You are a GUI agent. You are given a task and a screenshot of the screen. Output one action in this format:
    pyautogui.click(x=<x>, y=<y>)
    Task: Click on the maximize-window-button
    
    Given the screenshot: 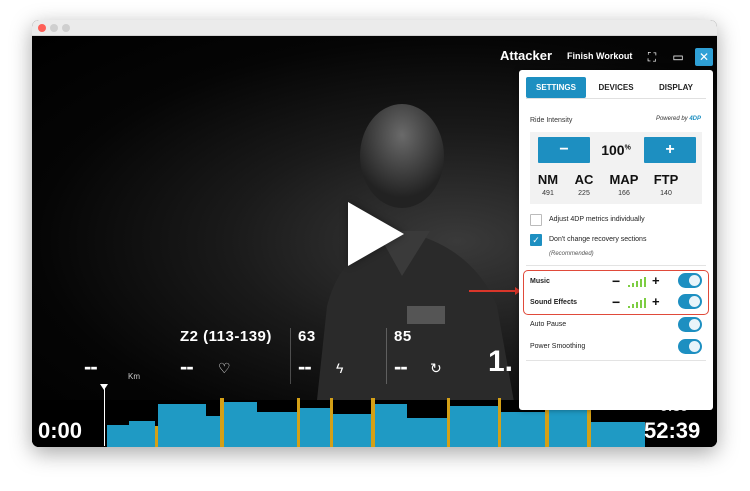 What is the action you would take?
    pyautogui.click(x=66, y=28)
    